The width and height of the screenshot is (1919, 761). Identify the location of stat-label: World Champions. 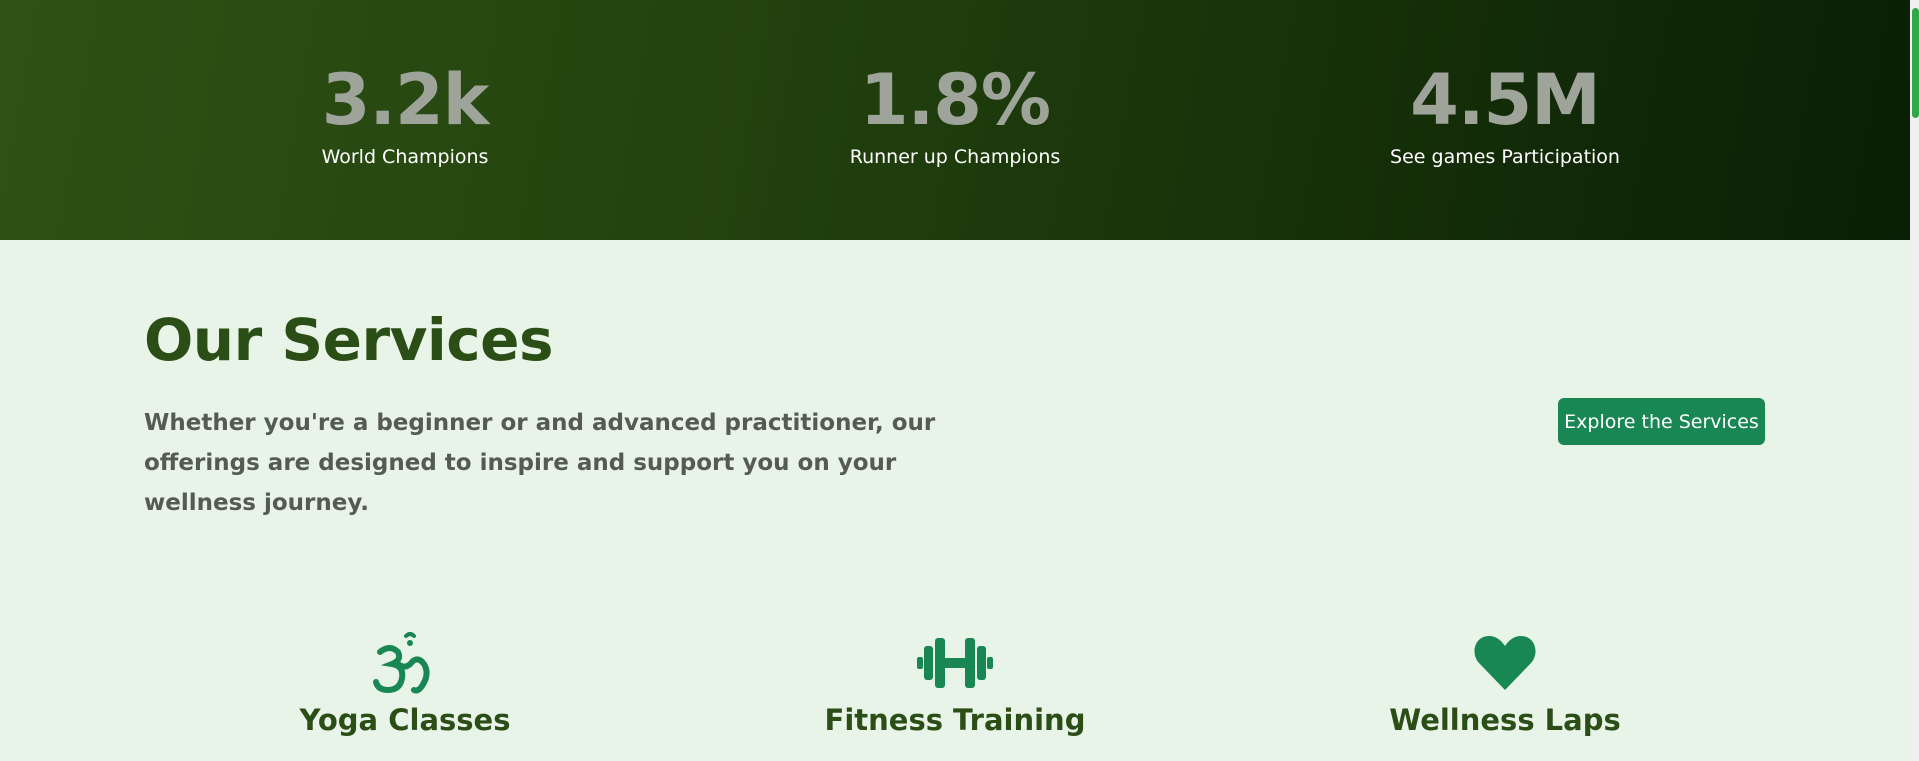
(405, 157).